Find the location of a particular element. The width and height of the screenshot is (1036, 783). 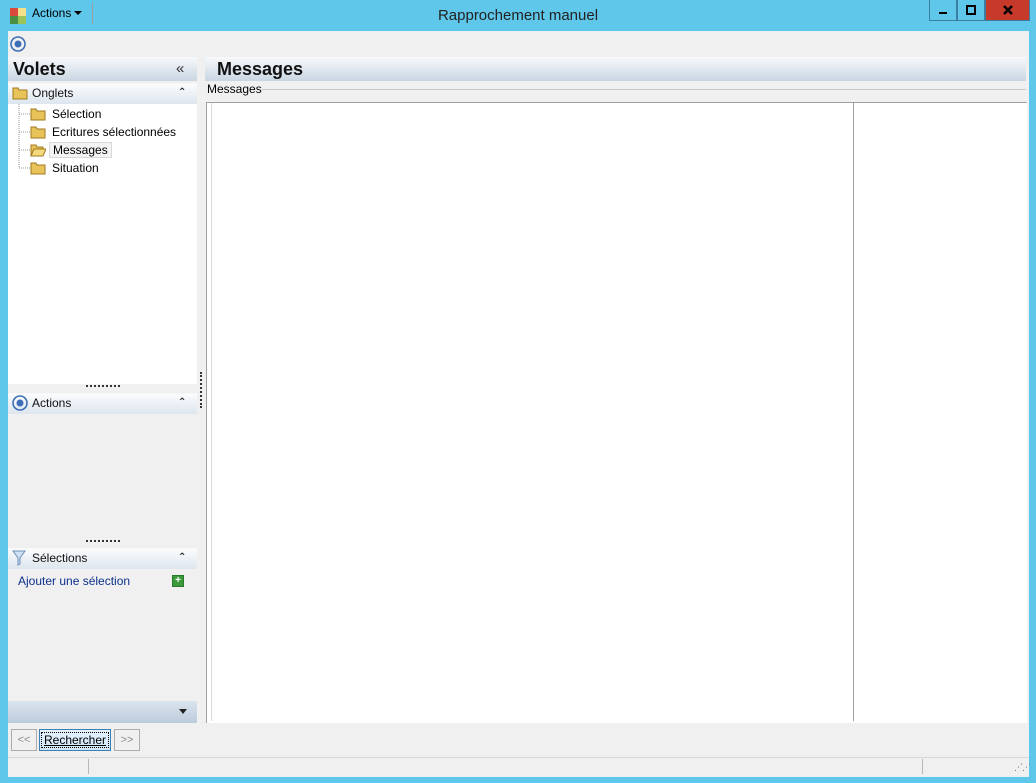

search-button-label: Rechercher is located at coordinates (75, 740).